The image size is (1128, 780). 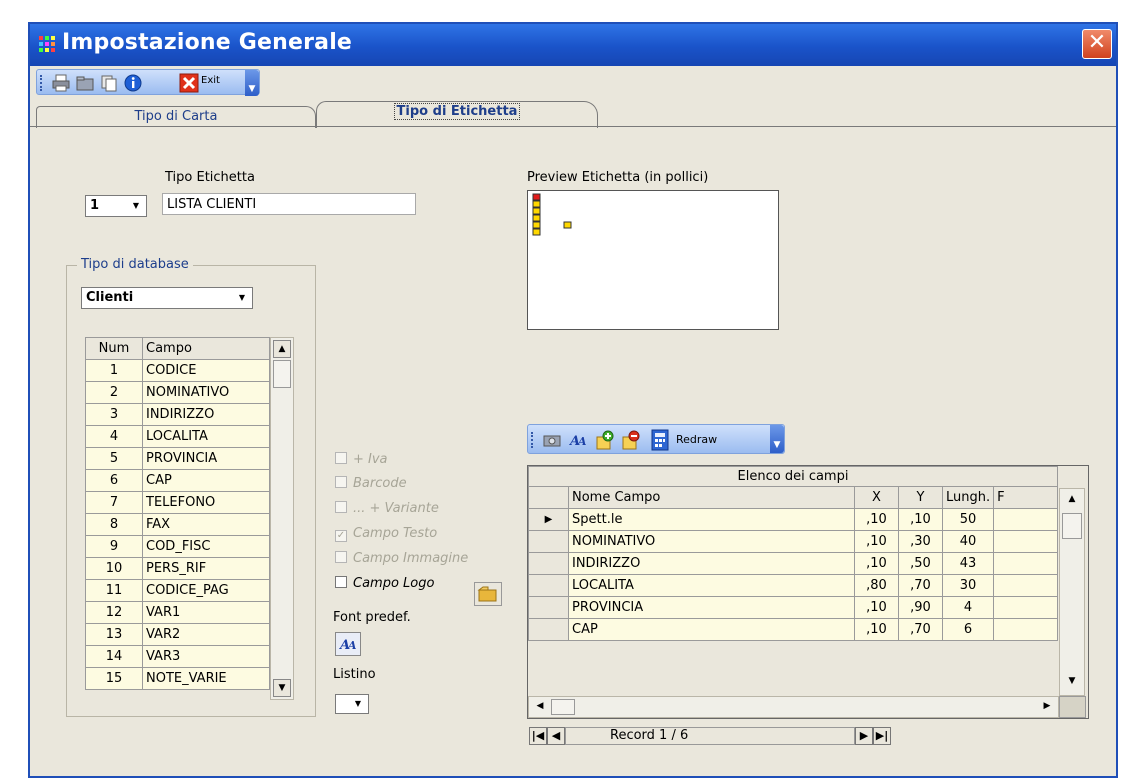 What do you see at coordinates (177, 458) in the screenshot?
I see `campi-row: 5 PROVINCIA` at bounding box center [177, 458].